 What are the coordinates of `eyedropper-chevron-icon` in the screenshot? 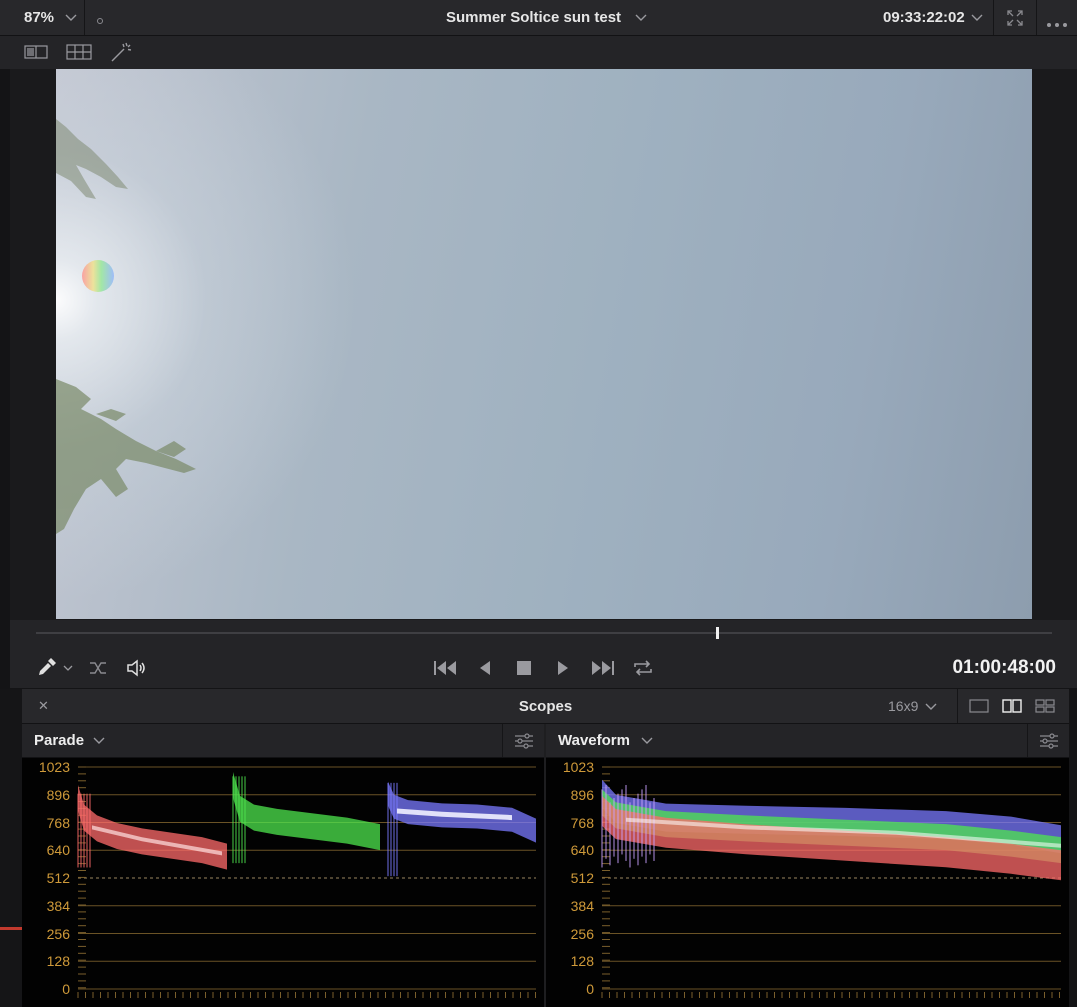 It's located at (68, 670).